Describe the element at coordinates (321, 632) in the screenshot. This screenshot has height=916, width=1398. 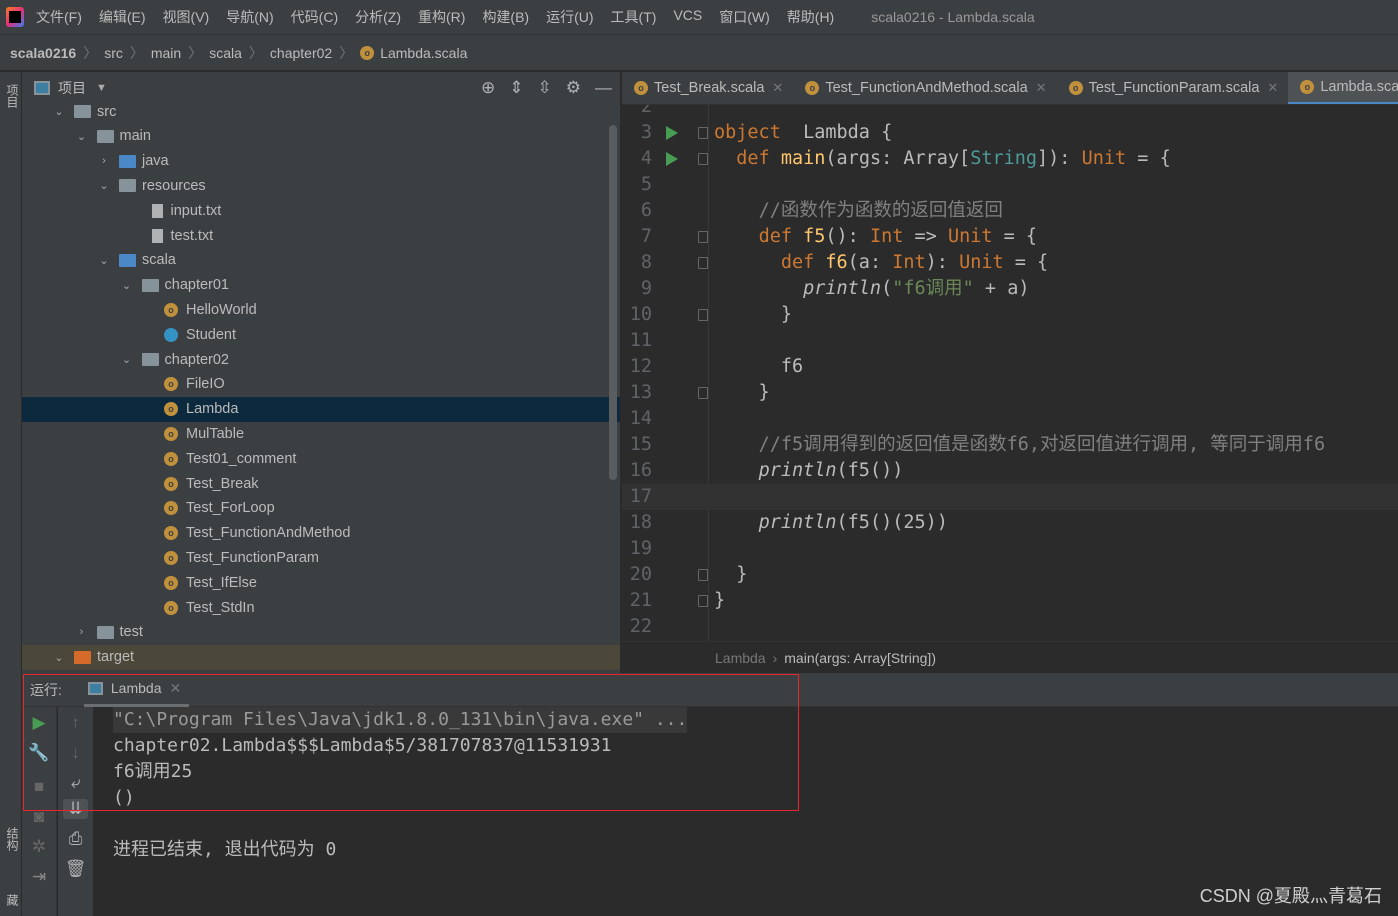
I see `tree-item: › test` at that location.